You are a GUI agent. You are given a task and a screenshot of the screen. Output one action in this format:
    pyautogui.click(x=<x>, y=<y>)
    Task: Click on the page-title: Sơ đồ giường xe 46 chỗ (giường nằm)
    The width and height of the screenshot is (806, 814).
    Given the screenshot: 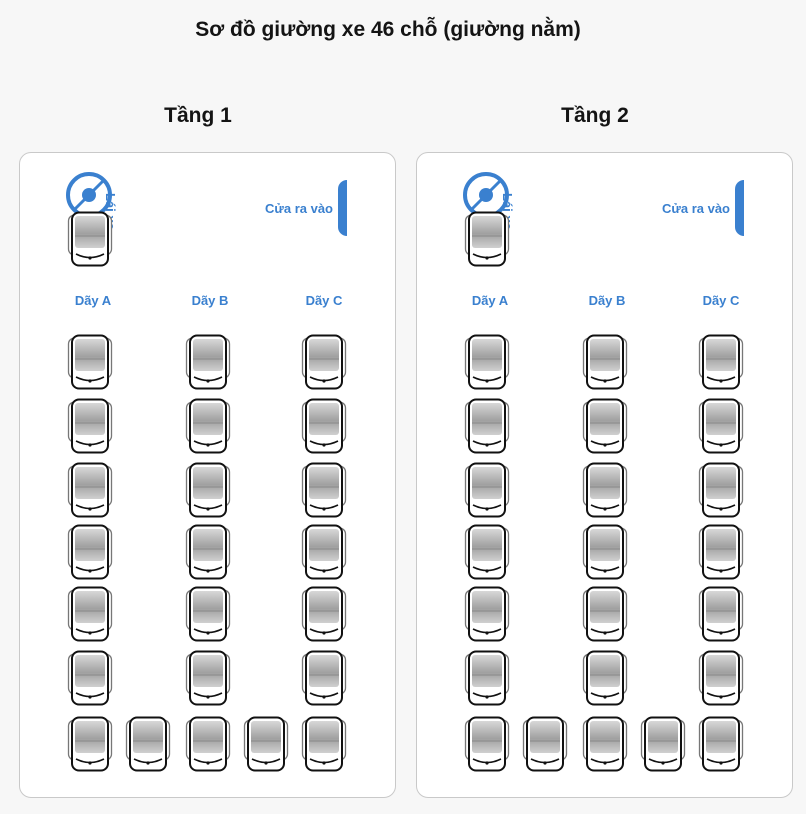 What is the action you would take?
    pyautogui.click(x=388, y=29)
    